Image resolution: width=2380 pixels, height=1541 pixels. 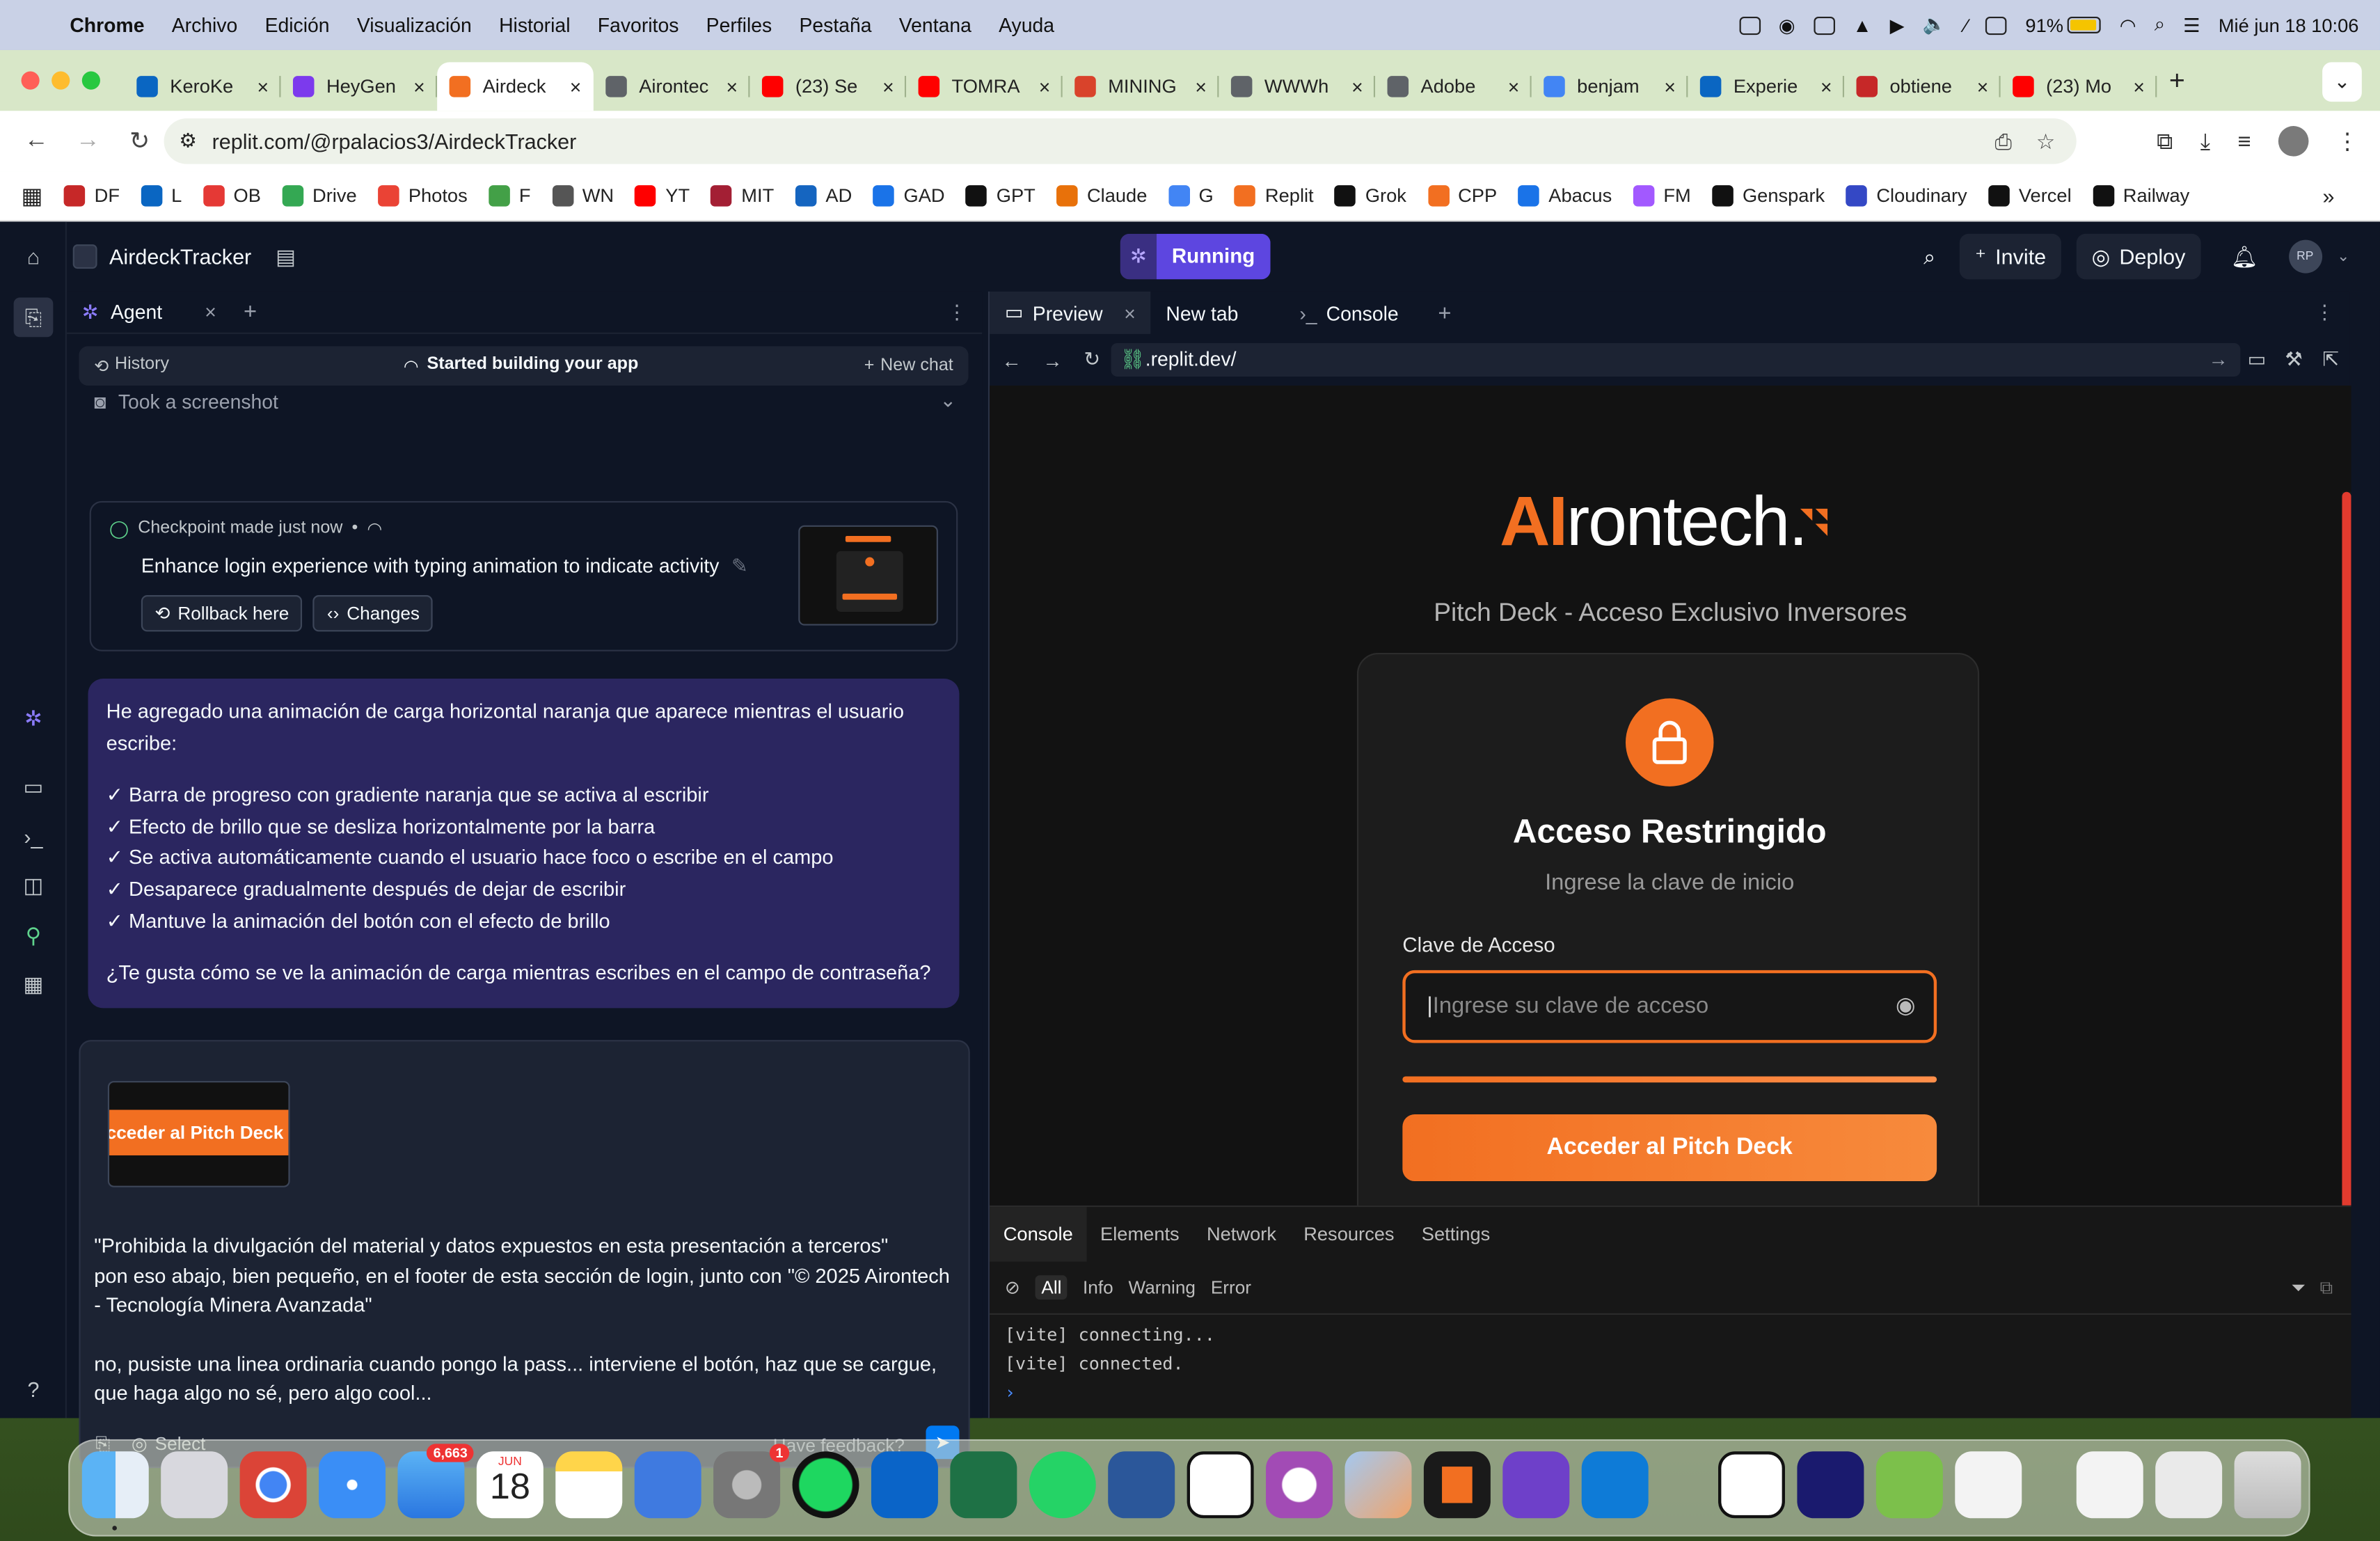 I want to click on safari-icon, so click(x=352, y=1485).